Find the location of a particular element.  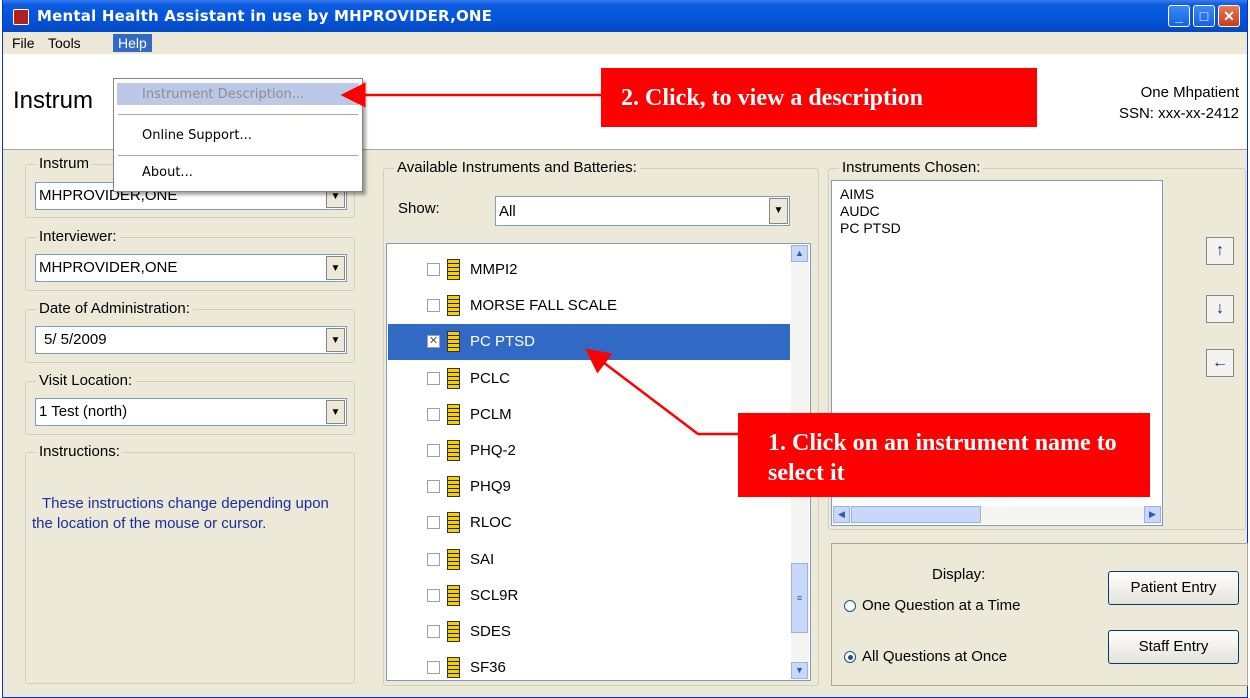

menu-help: Help is located at coordinates (132, 43).